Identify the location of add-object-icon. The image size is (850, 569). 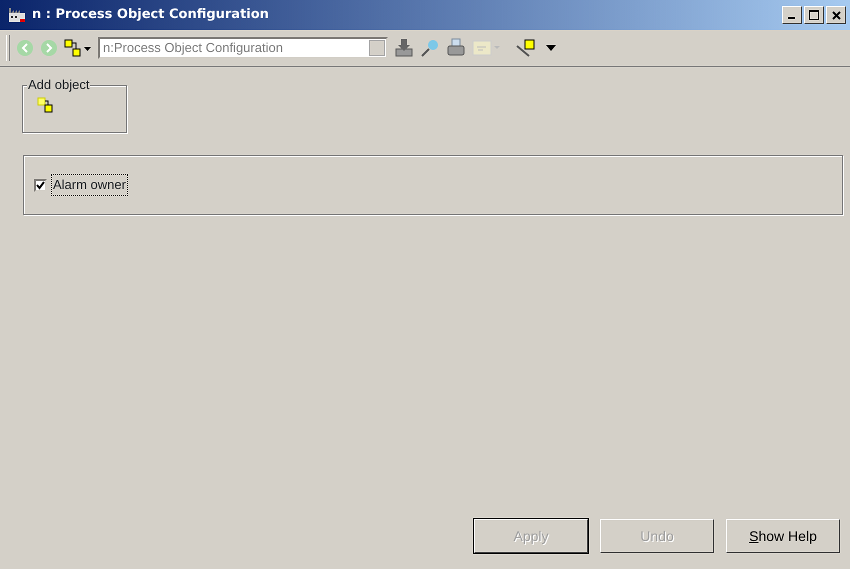
(45, 105).